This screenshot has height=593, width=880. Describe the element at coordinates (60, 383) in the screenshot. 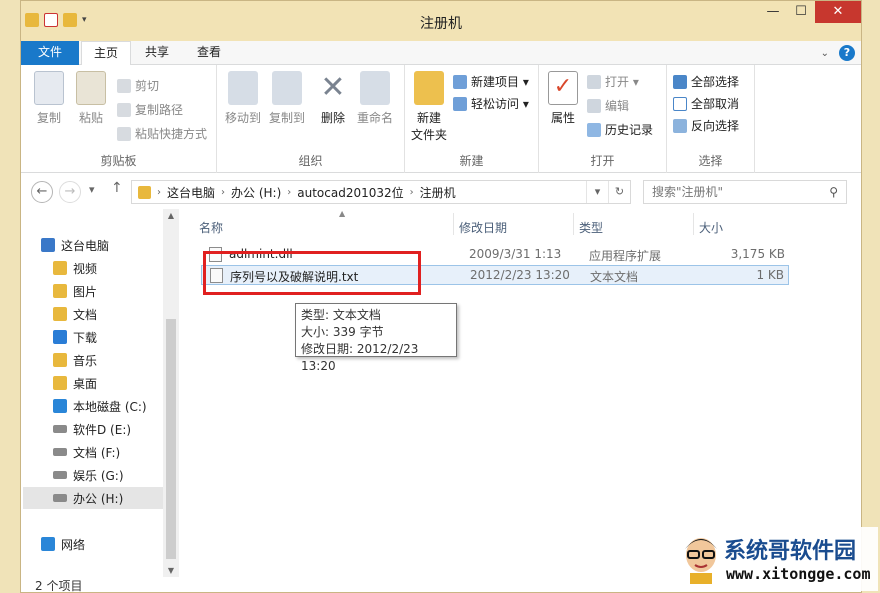

I see `desktop-folder-icon` at that location.